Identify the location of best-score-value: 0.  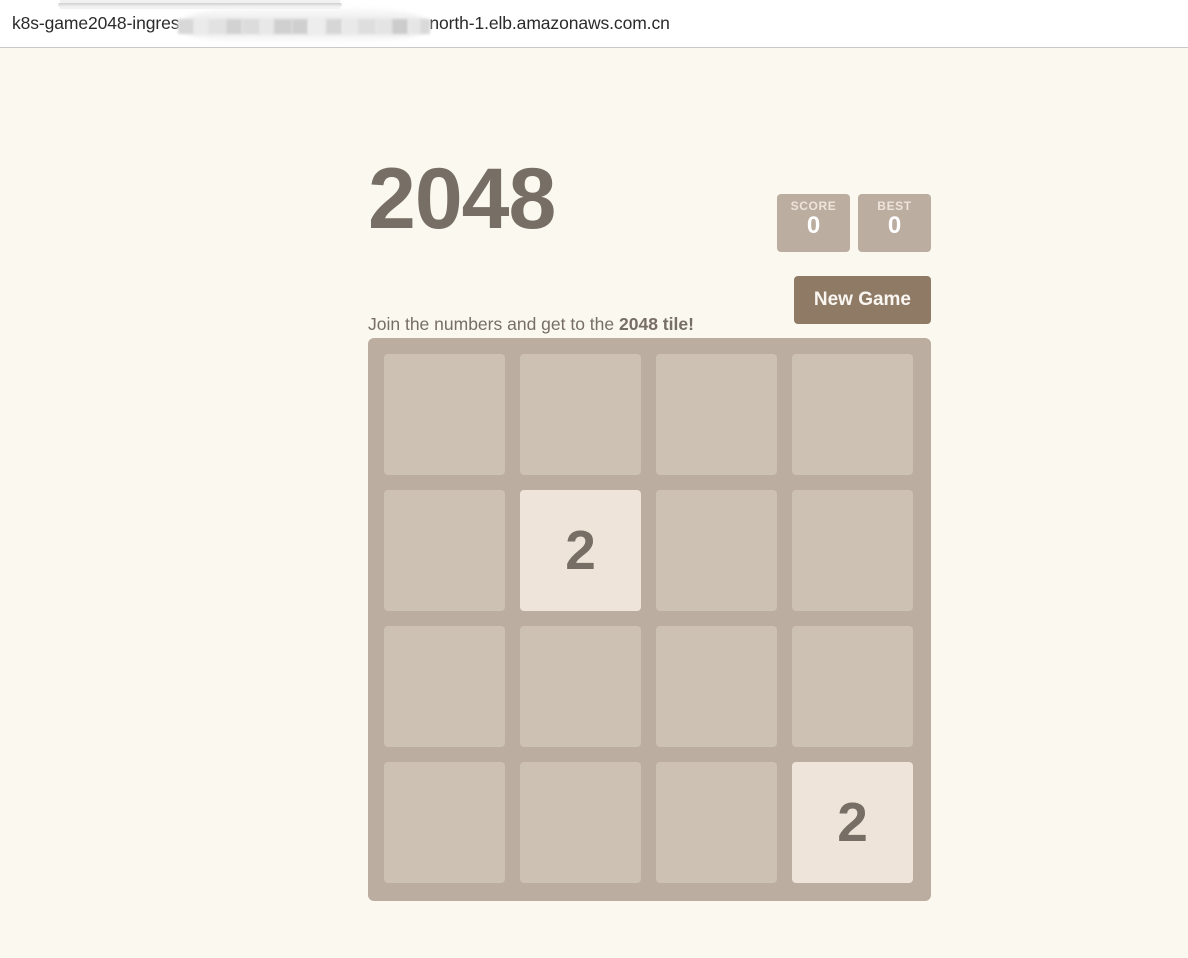
(894, 225).